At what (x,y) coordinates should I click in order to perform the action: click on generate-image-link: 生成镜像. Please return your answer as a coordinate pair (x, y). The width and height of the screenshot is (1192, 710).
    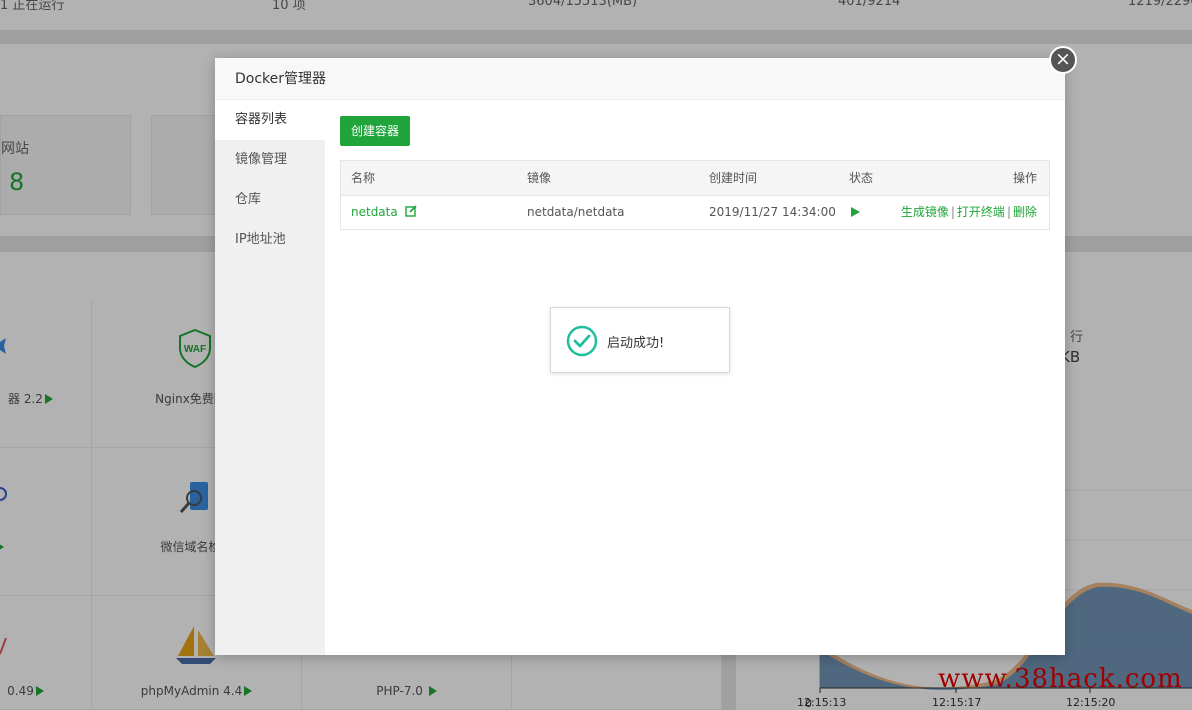
    Looking at the image, I should click on (925, 212).